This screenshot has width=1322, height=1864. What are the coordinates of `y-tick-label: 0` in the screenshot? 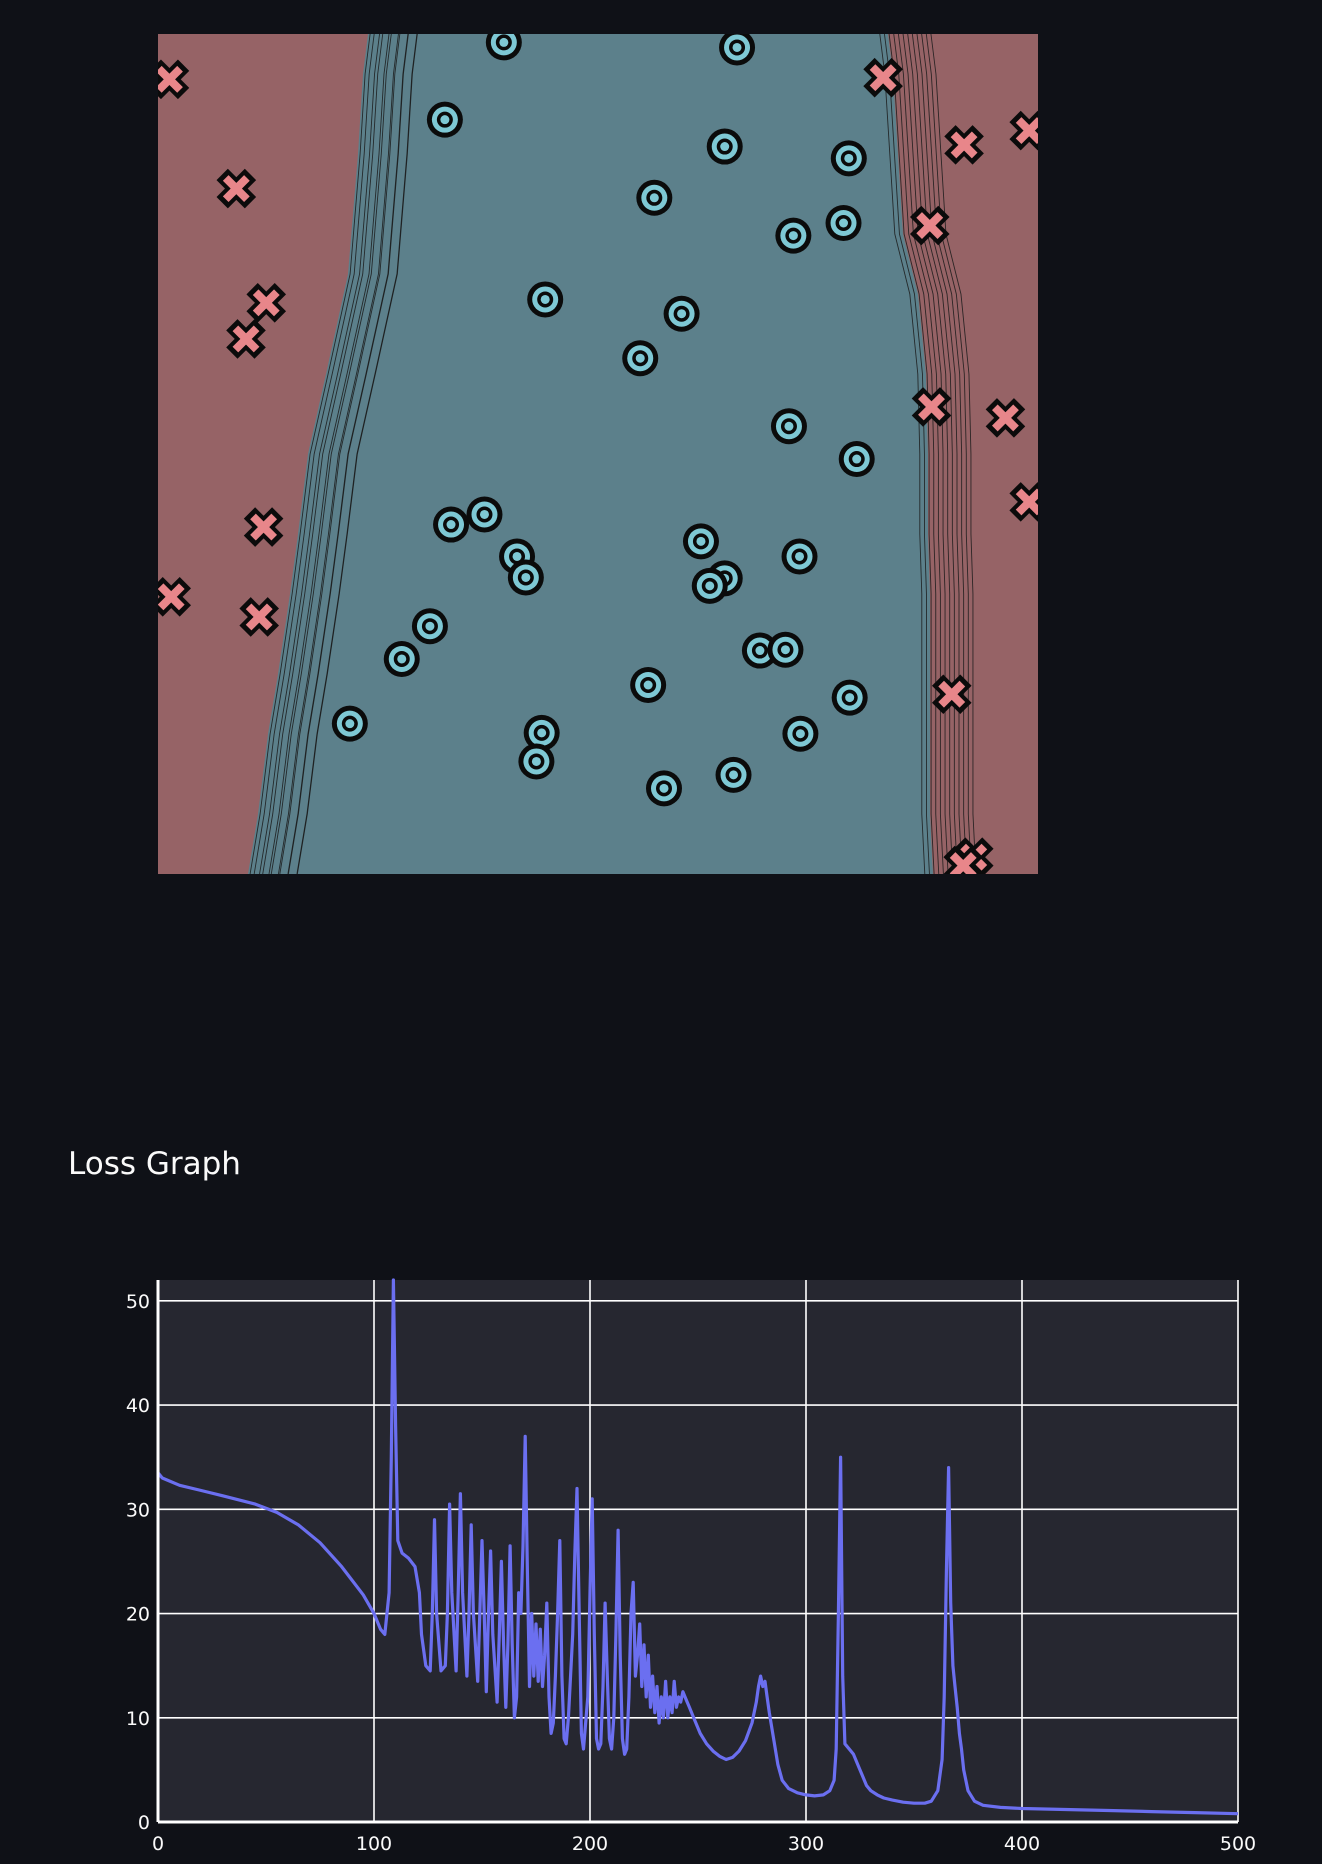 It's located at (144, 1823).